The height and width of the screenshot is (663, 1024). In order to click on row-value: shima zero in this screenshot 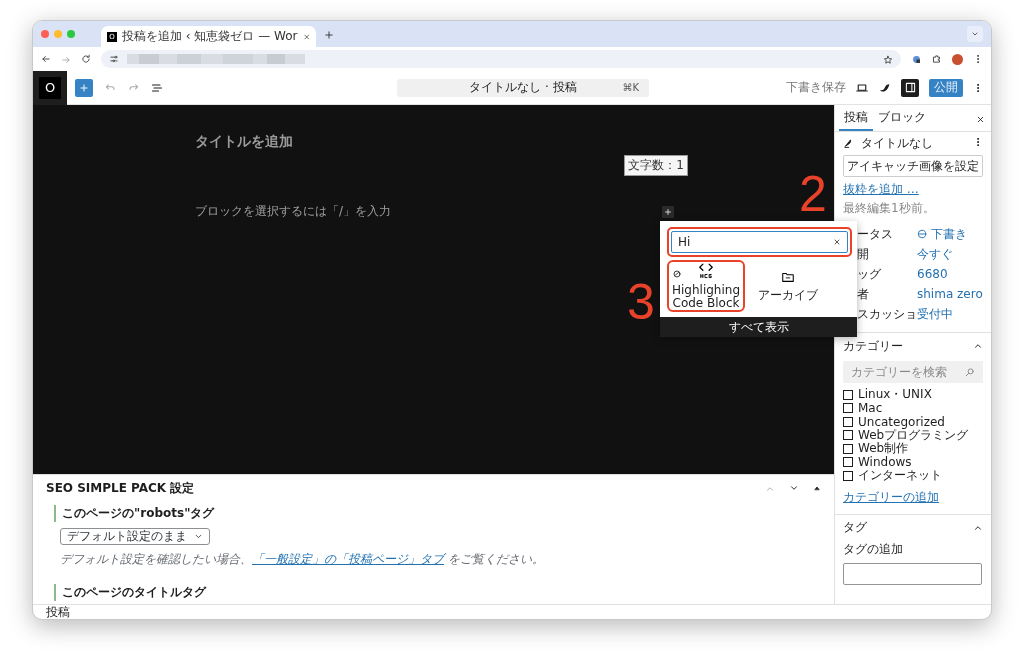, I will do `click(950, 294)`.